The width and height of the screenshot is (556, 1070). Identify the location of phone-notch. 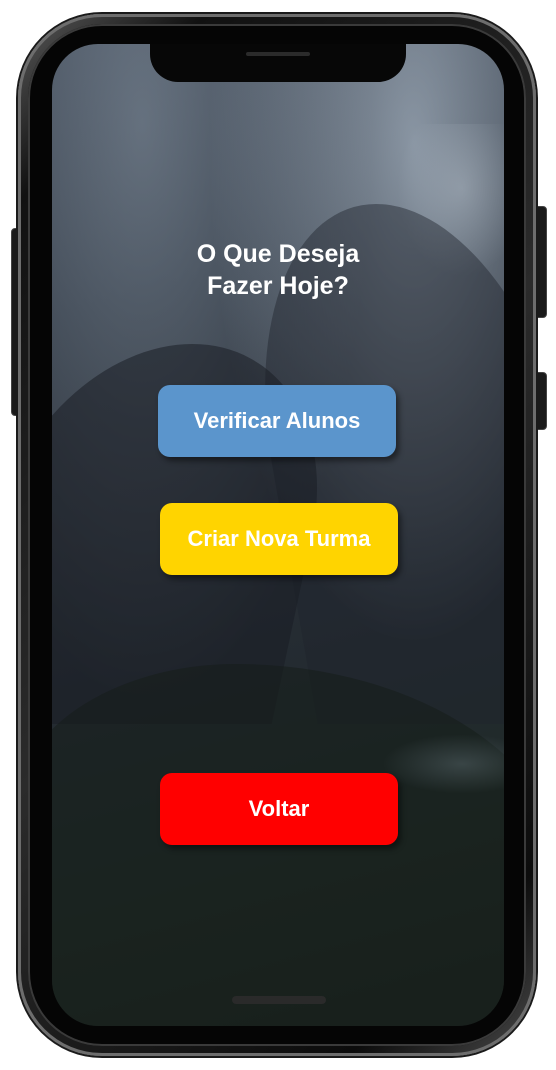
(278, 63).